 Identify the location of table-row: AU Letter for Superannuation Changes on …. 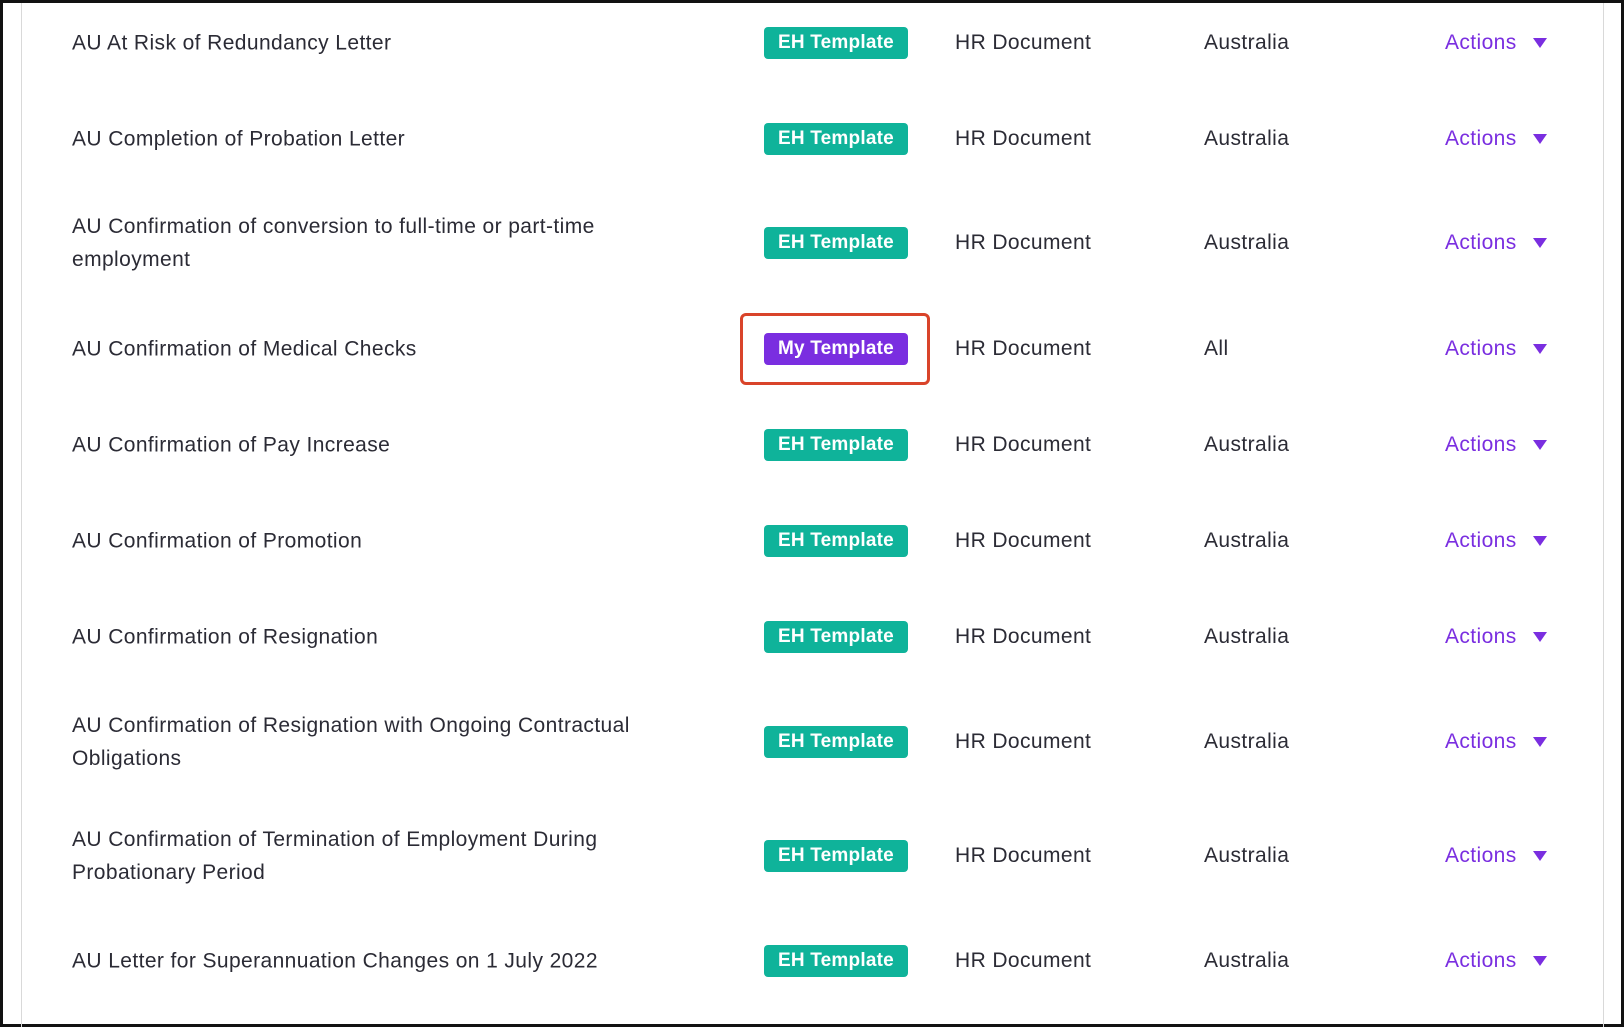
(812, 961).